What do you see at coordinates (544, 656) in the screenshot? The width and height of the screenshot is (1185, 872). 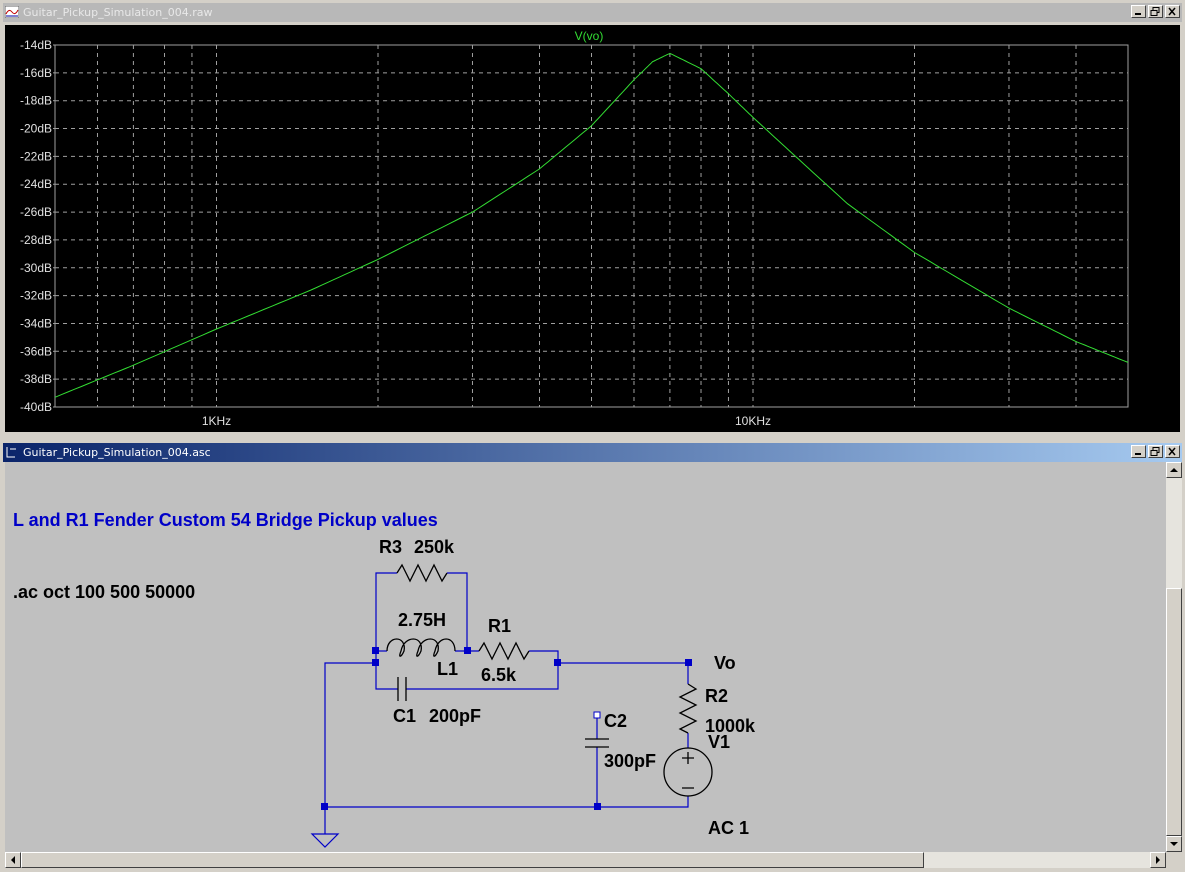 I see `wire-r1-right` at bounding box center [544, 656].